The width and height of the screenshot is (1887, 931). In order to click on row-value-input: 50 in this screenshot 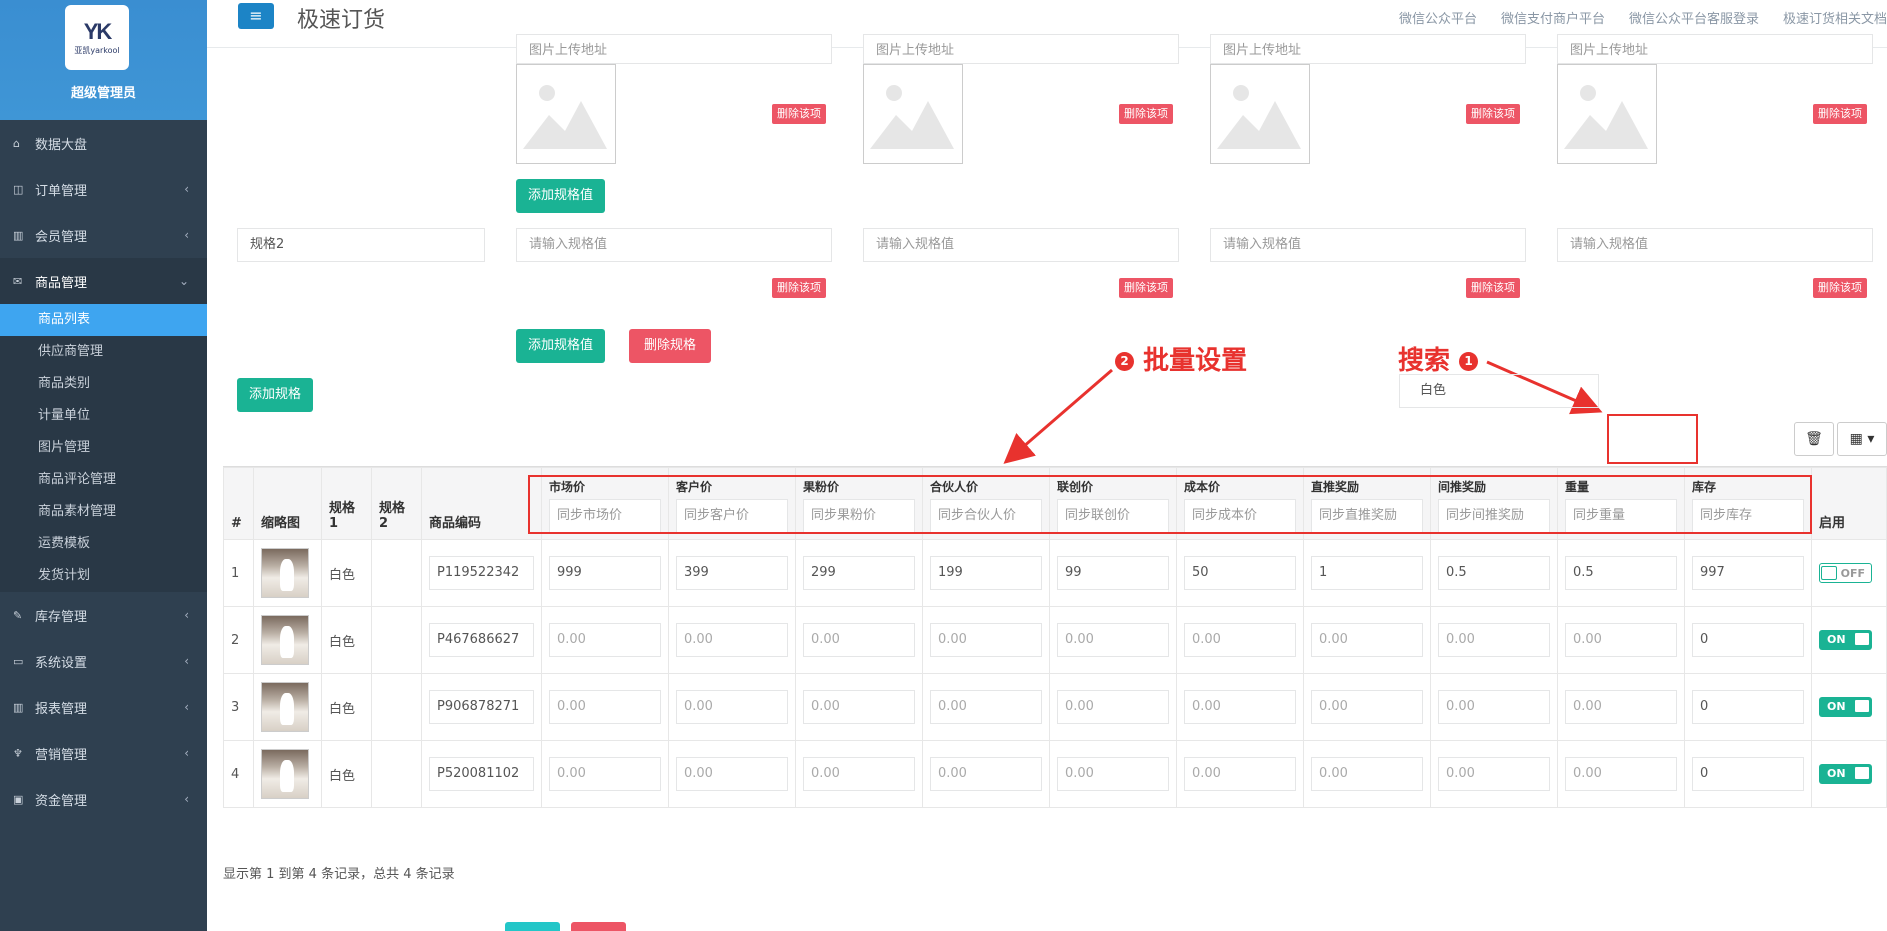, I will do `click(1240, 573)`.